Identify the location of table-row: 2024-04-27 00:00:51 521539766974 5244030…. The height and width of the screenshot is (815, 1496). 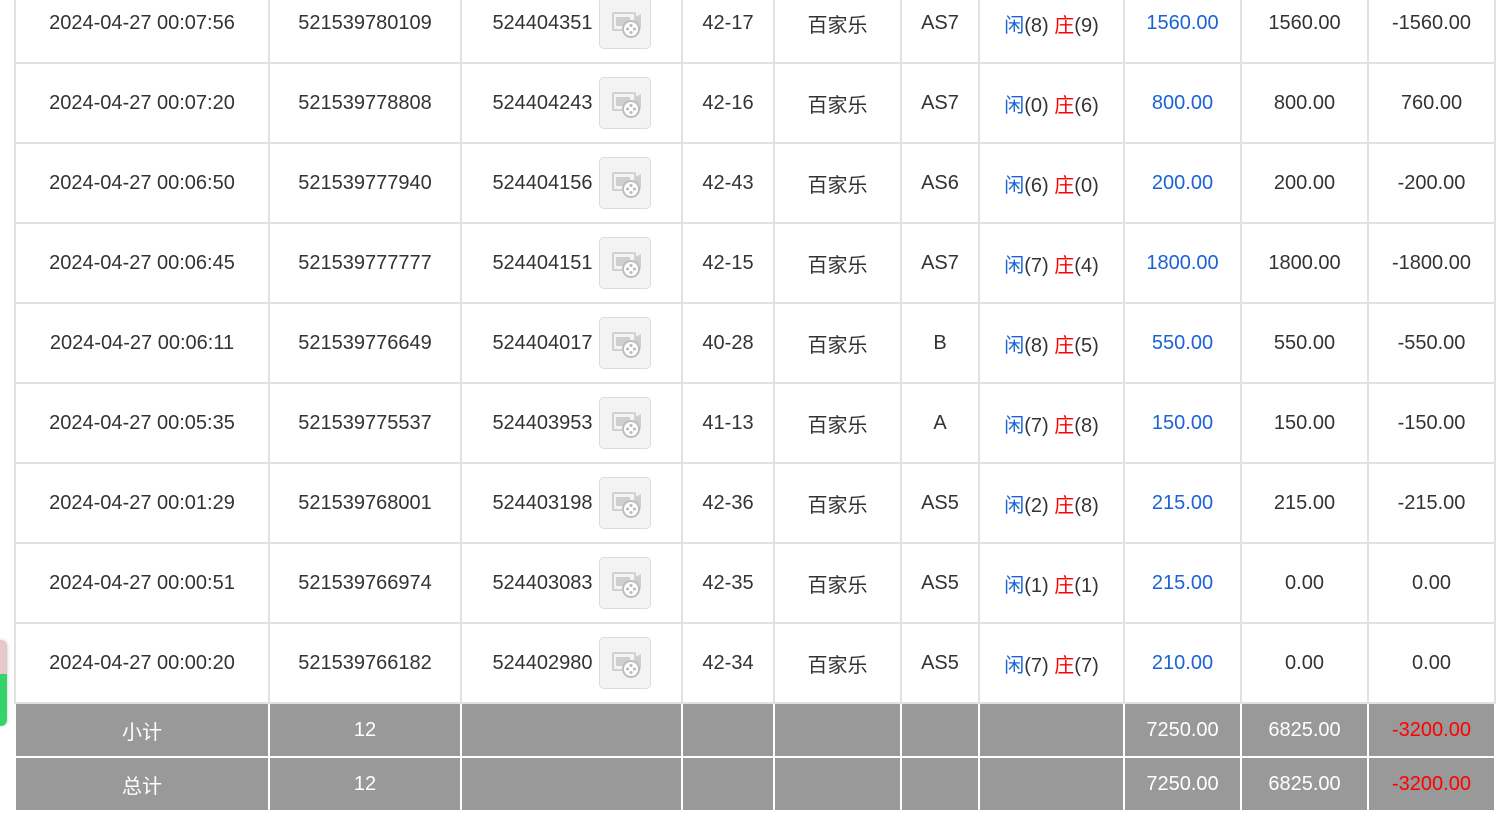
(755, 583).